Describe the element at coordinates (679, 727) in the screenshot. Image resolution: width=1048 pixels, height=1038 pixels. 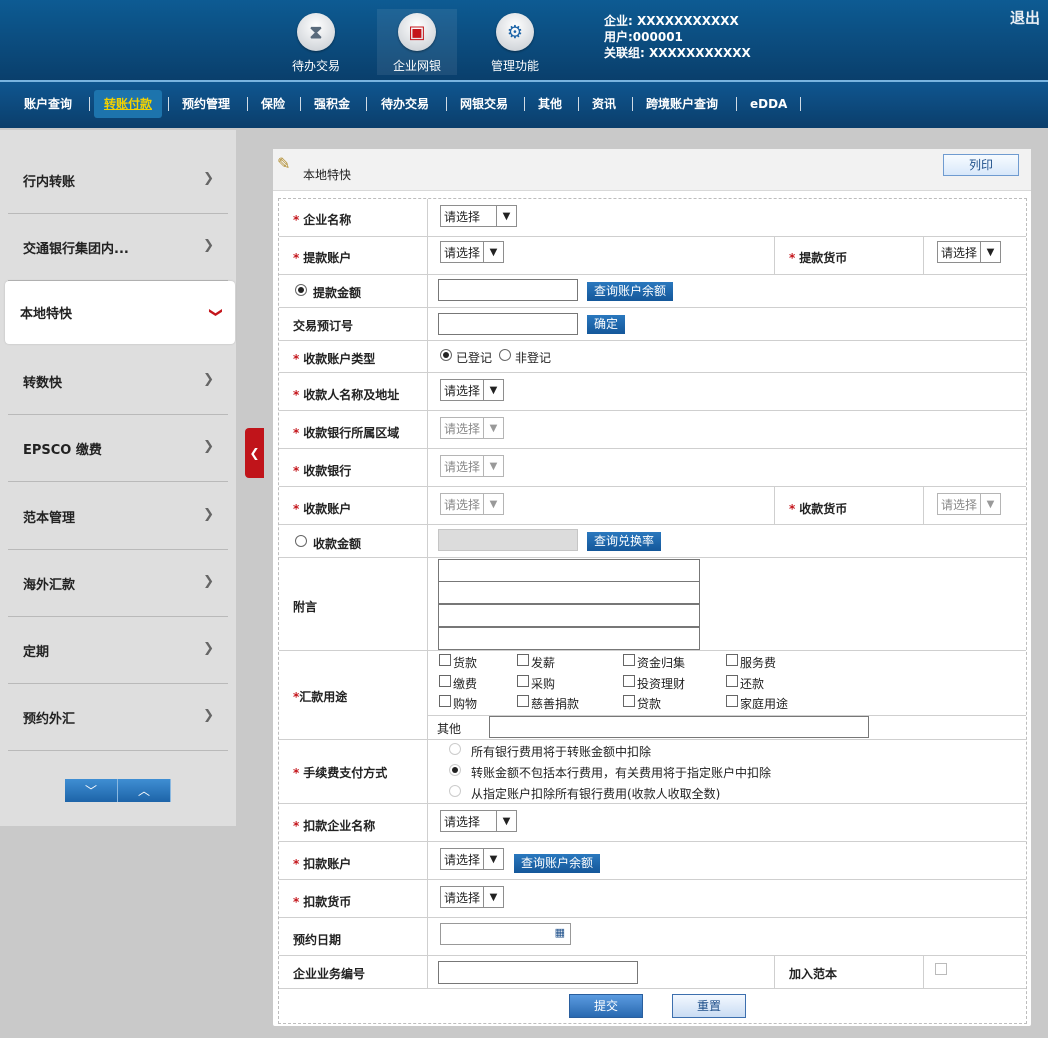
I see `purpose-other-input` at that location.